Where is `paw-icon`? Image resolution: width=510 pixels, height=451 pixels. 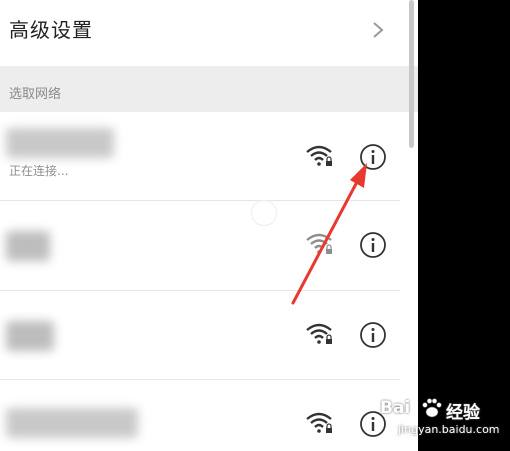 paw-icon is located at coordinates (432, 408).